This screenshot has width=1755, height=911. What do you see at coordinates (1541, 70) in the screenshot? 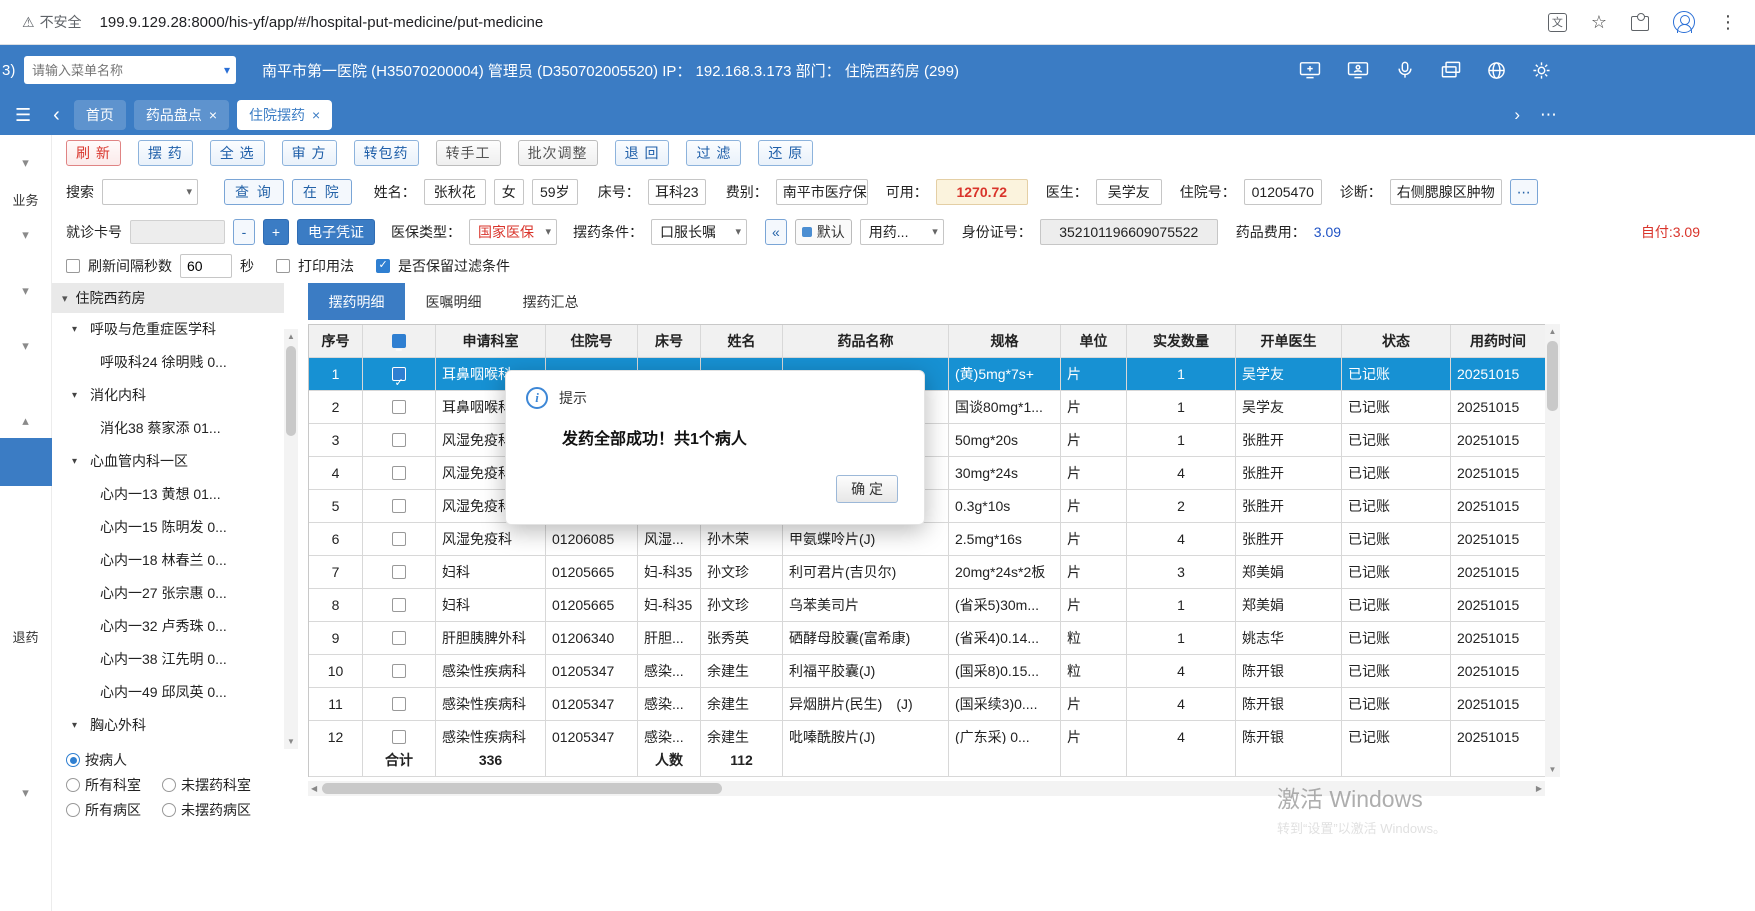
I see `settings-gear-icon` at bounding box center [1541, 70].